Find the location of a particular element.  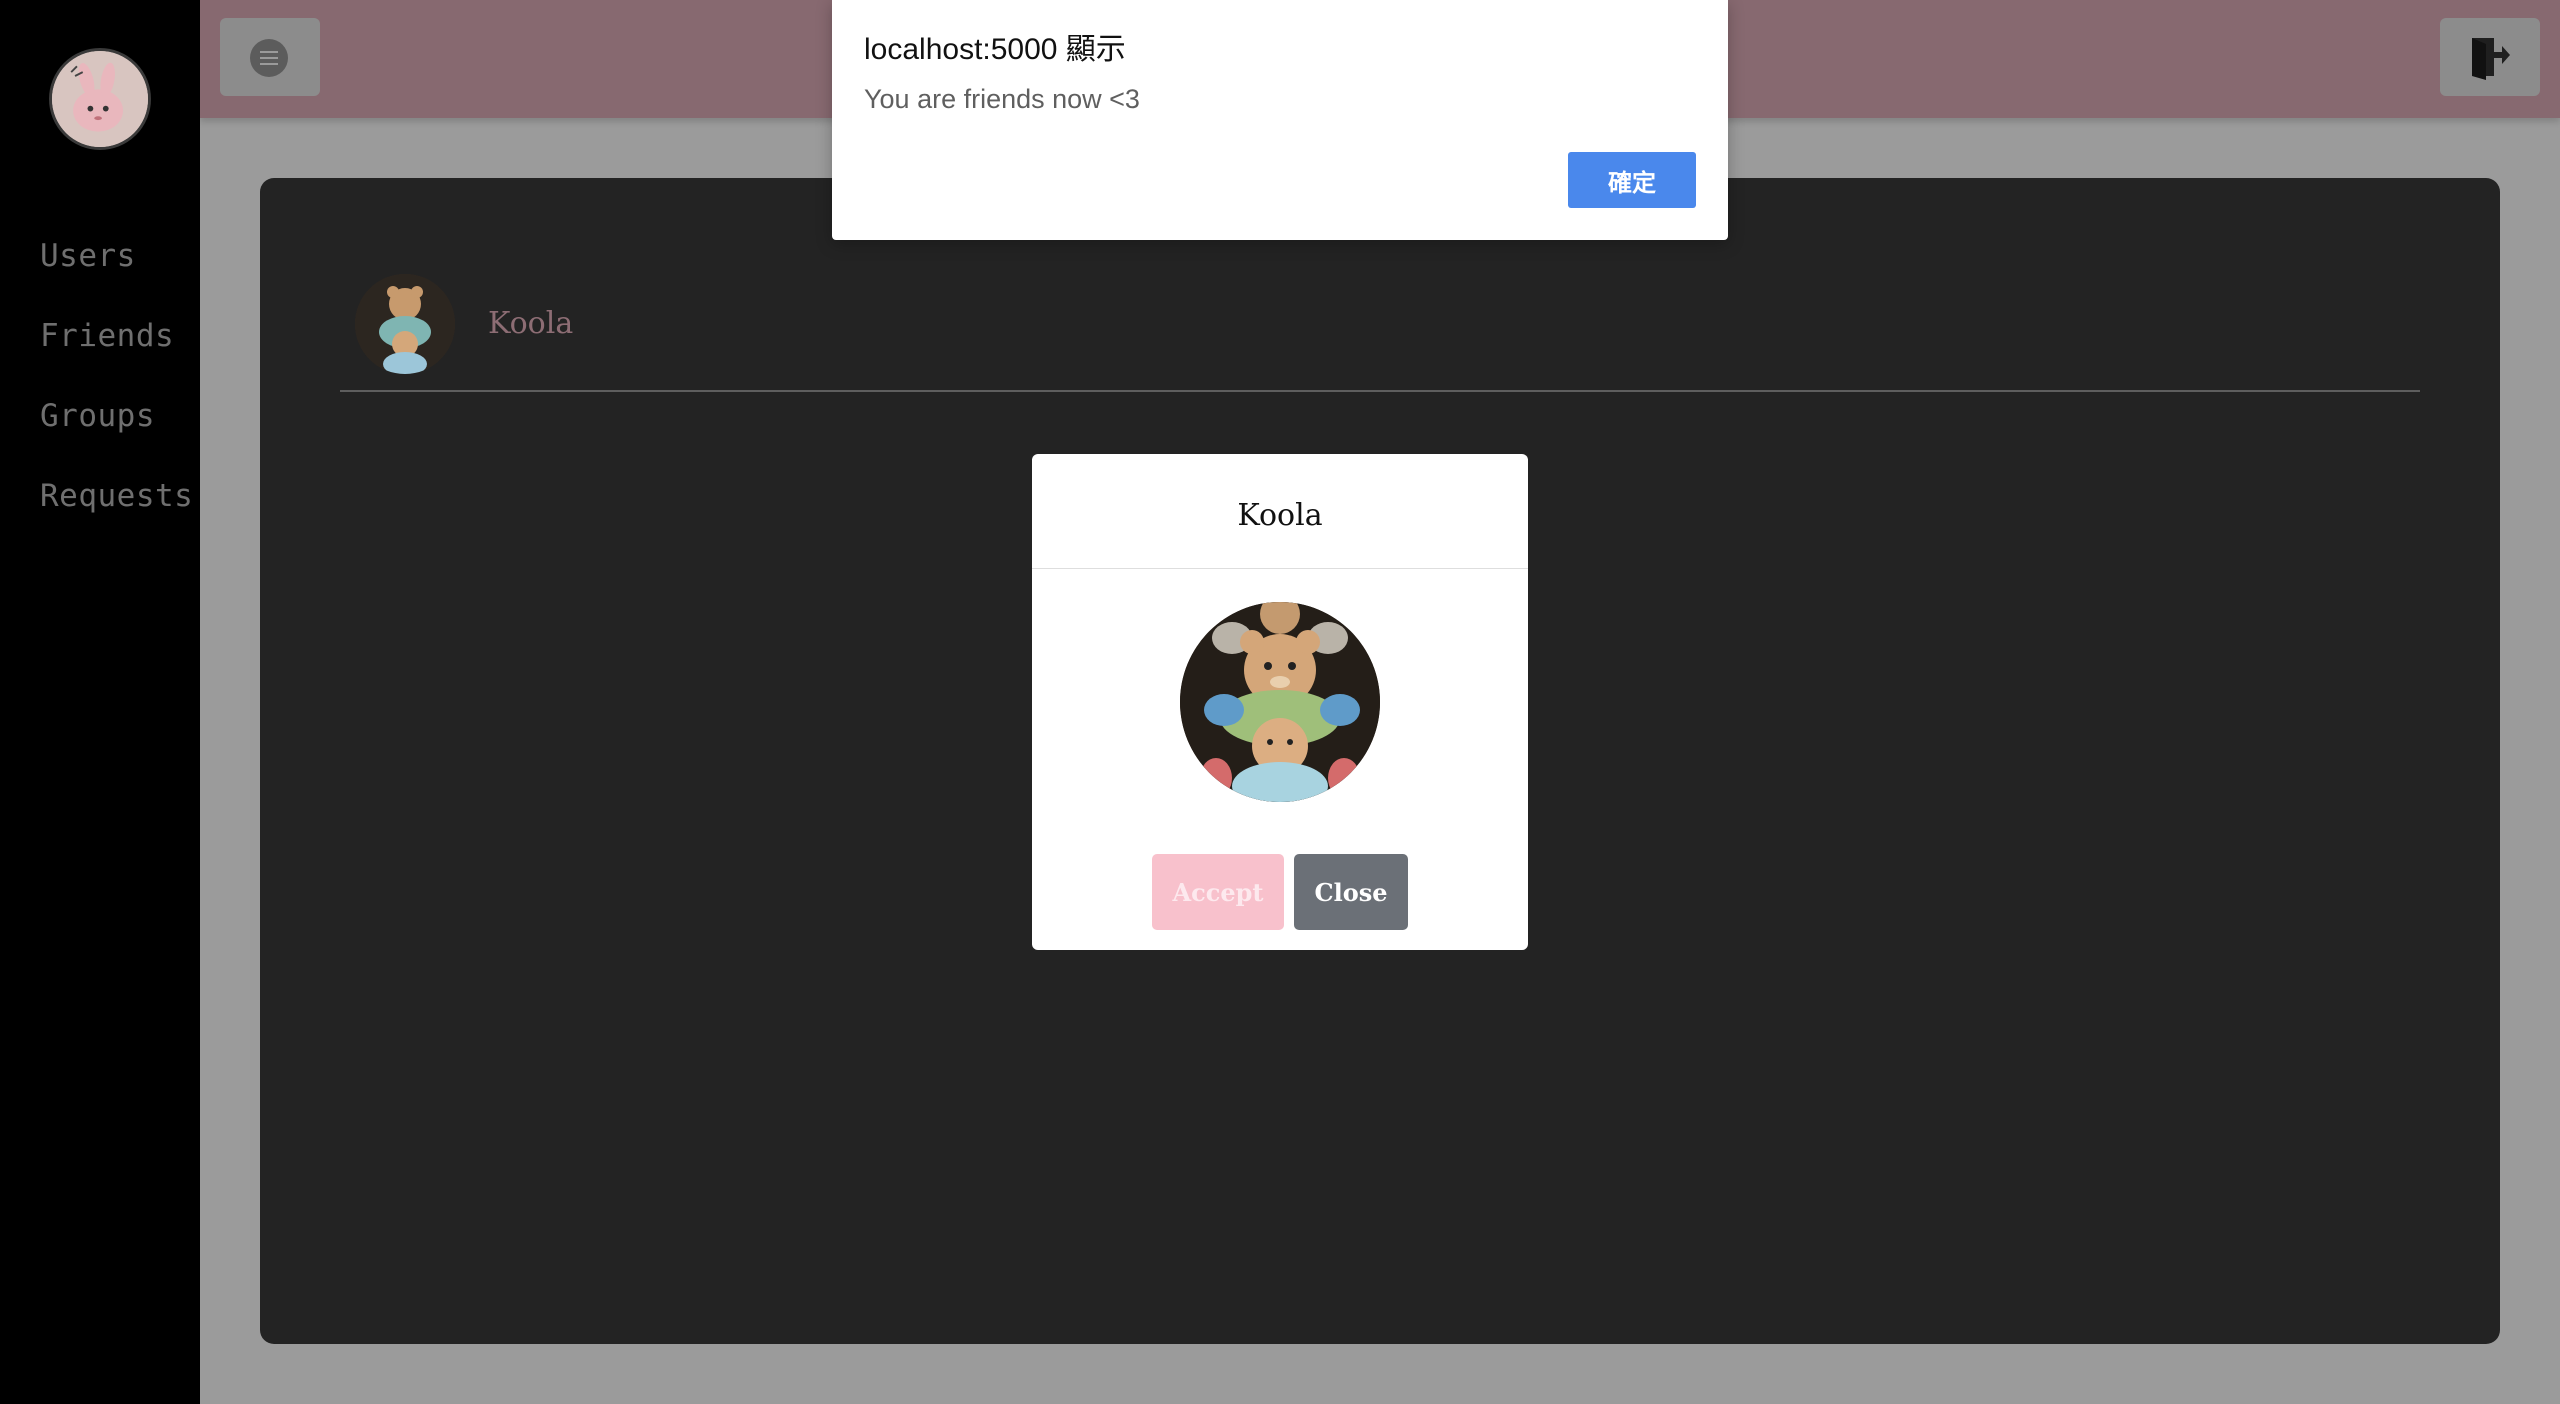

alert-title: localhost:5000 顯示 is located at coordinates (995, 49).